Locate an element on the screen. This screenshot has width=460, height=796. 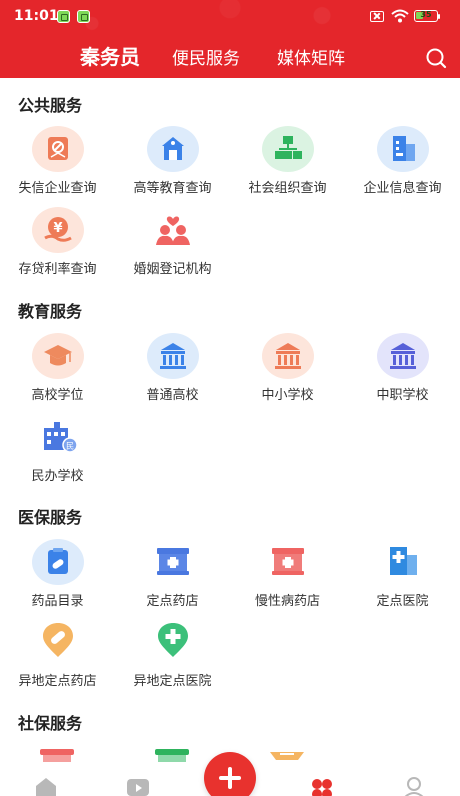
couple-heart-icon is located at coordinates (172, 230).